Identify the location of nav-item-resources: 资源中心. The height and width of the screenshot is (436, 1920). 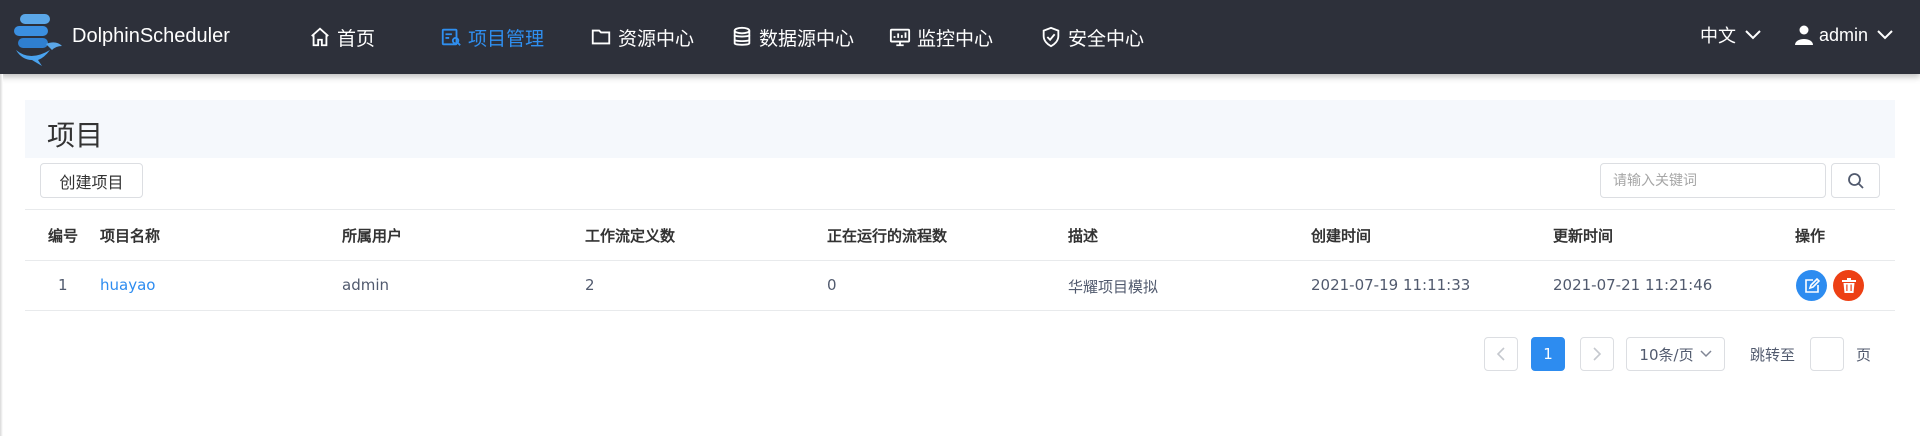
(642, 37).